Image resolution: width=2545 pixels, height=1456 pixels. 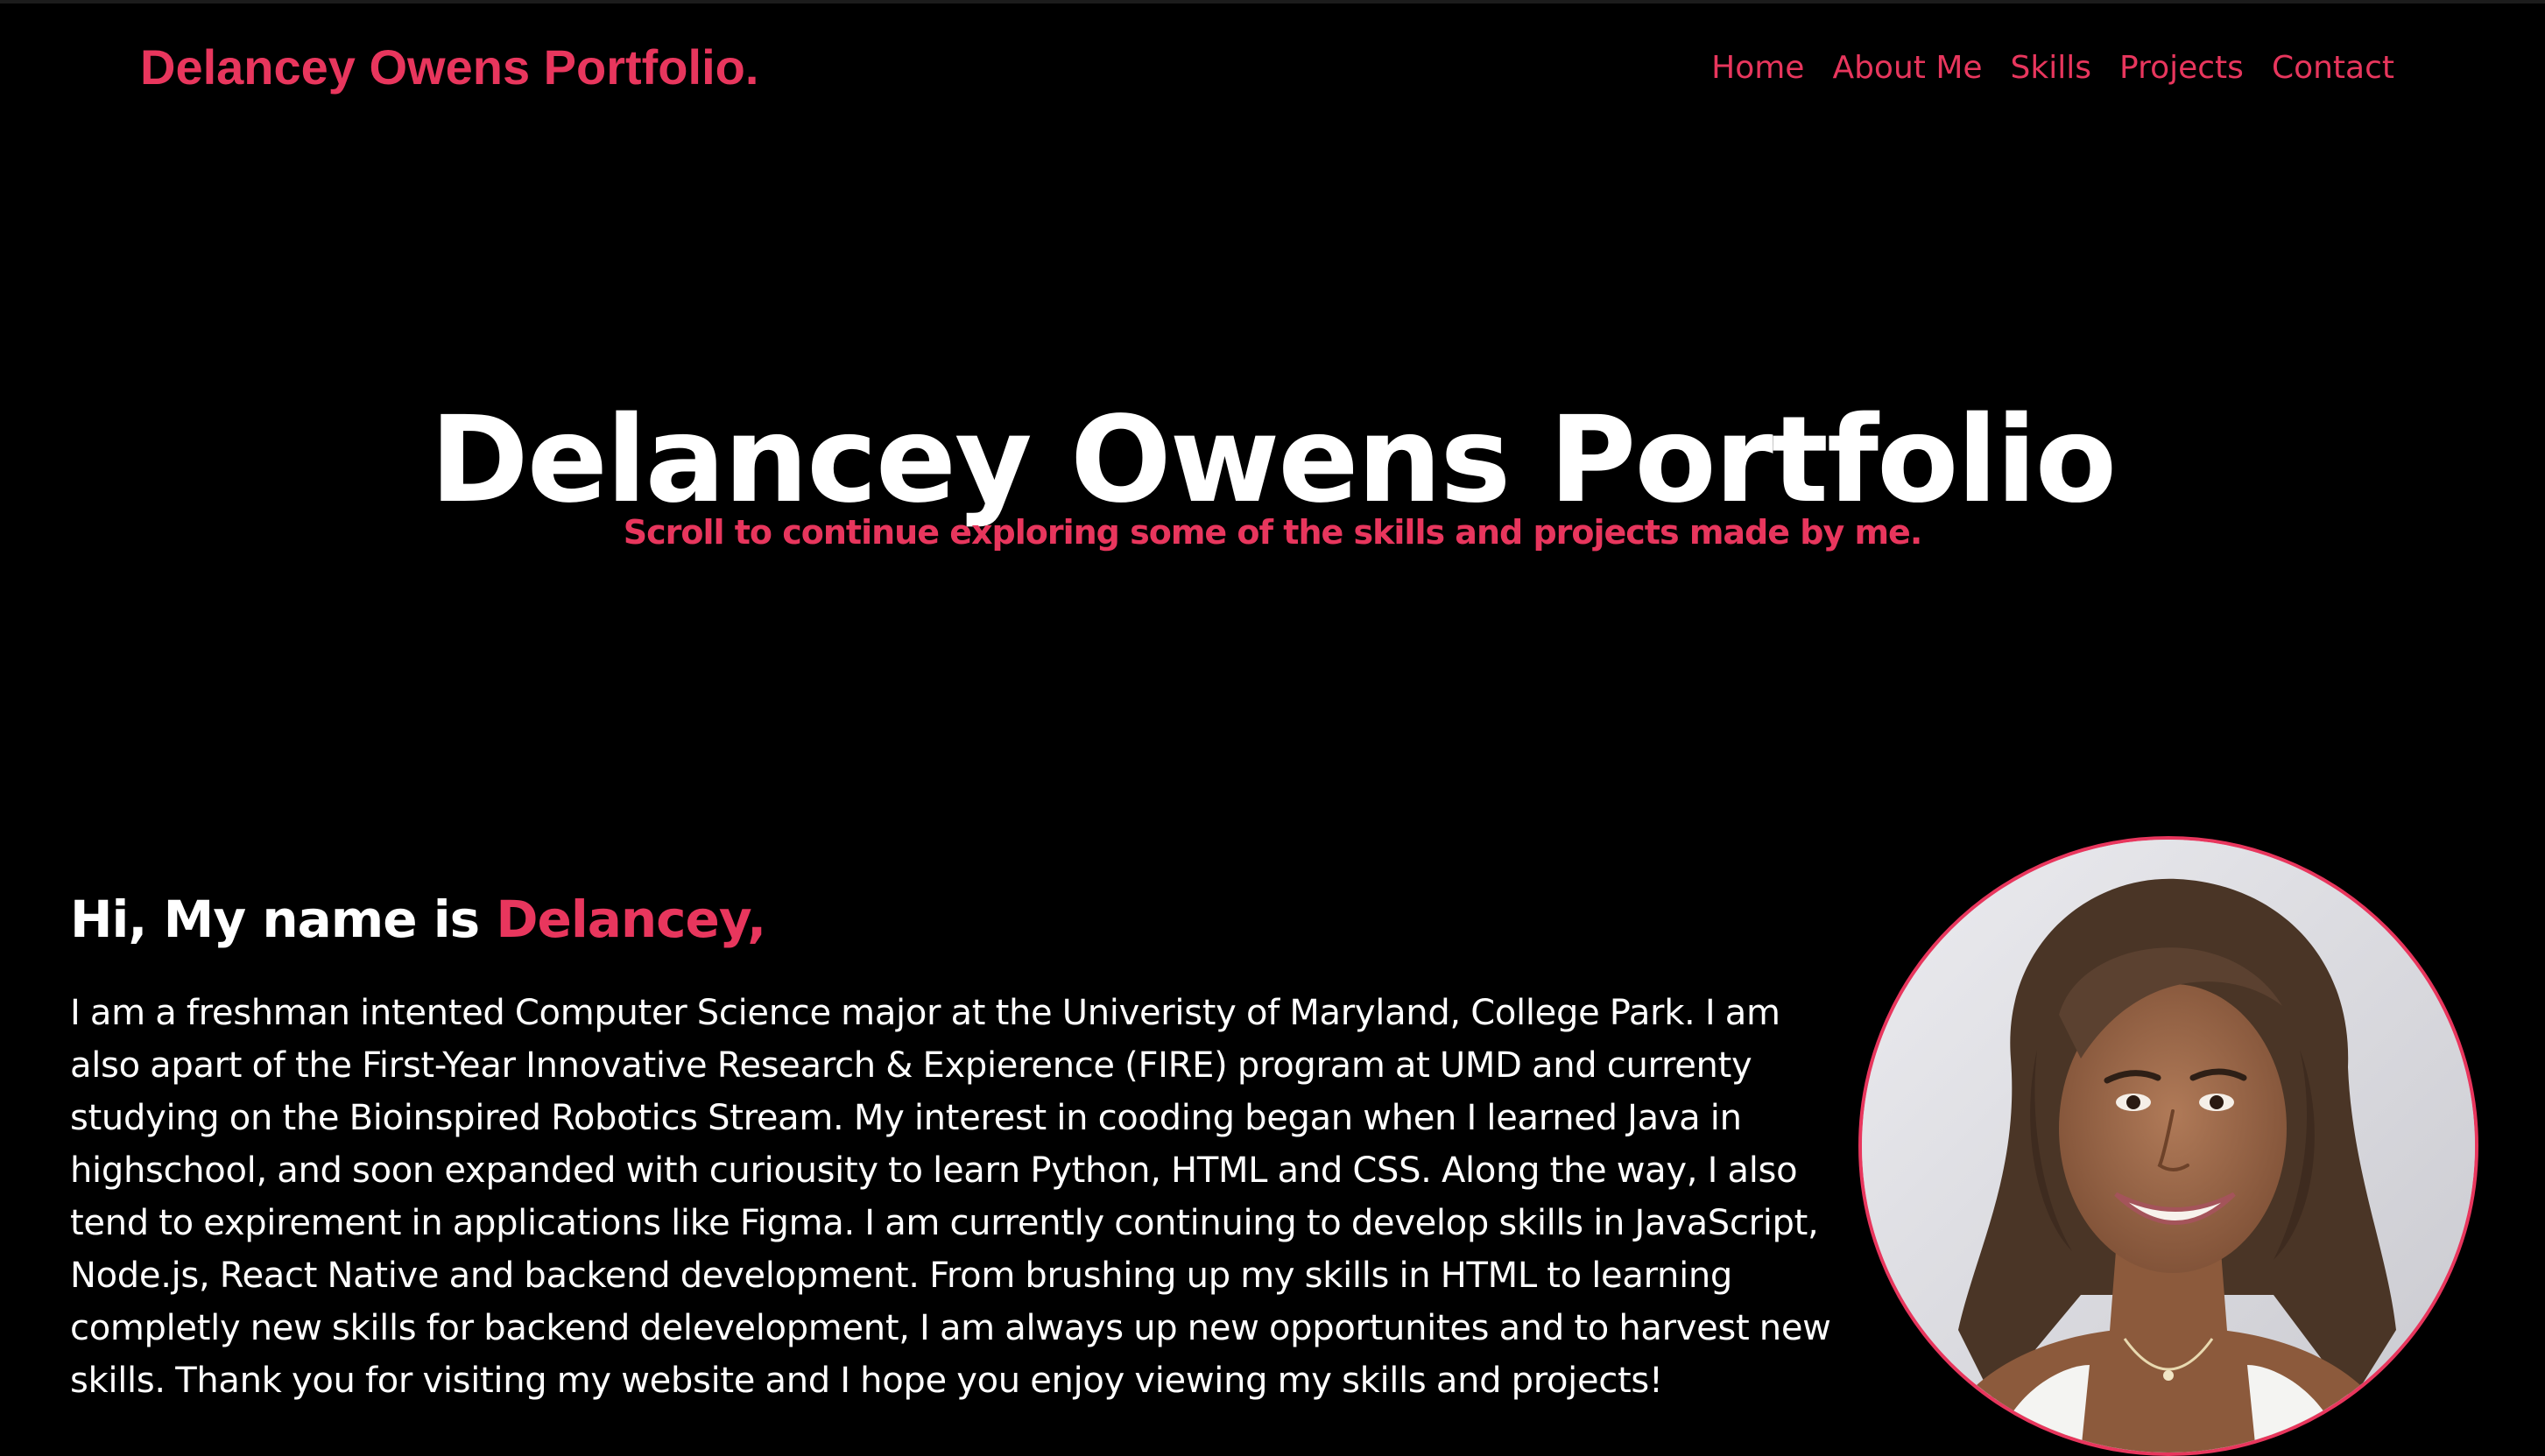 I want to click on about-heading: Hi, My name is Delancey,, so click(x=972, y=919).